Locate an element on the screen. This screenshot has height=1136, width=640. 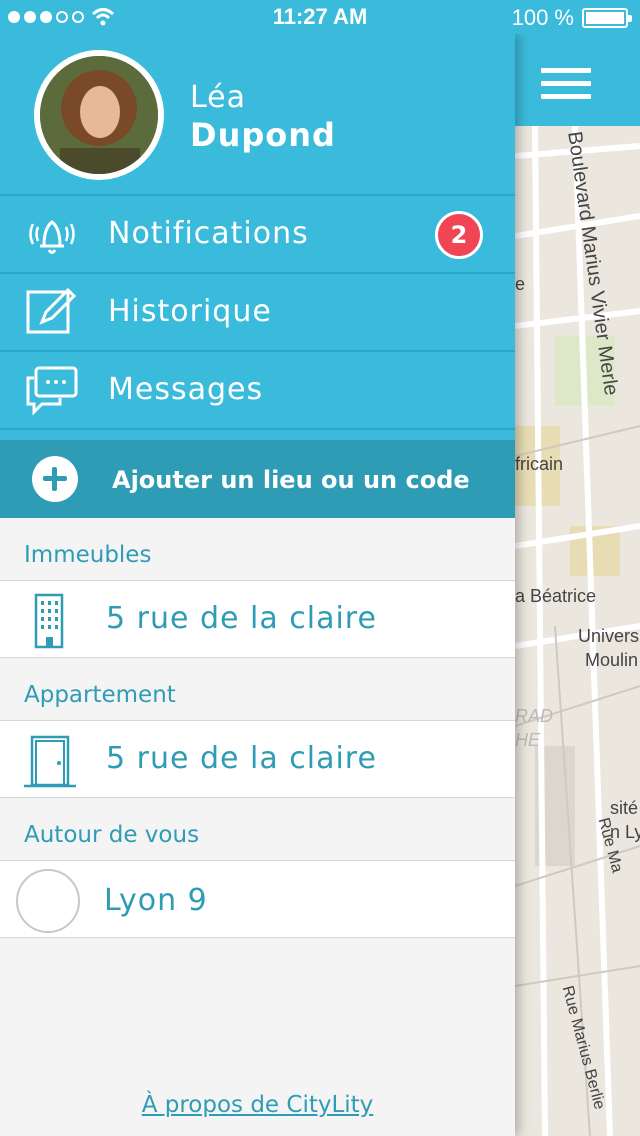
about-link: À propos de CityLity is located at coordinates (257, 1105).